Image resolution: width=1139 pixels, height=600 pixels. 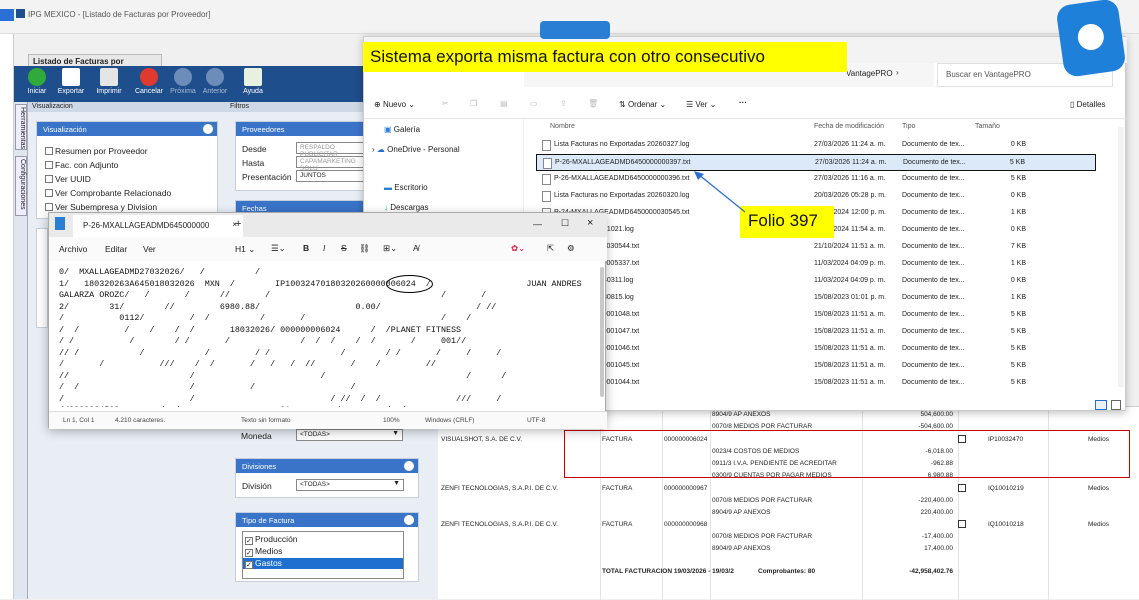 I want to click on new-button: ⊕ Nuevo ⌄, so click(x=394, y=104).